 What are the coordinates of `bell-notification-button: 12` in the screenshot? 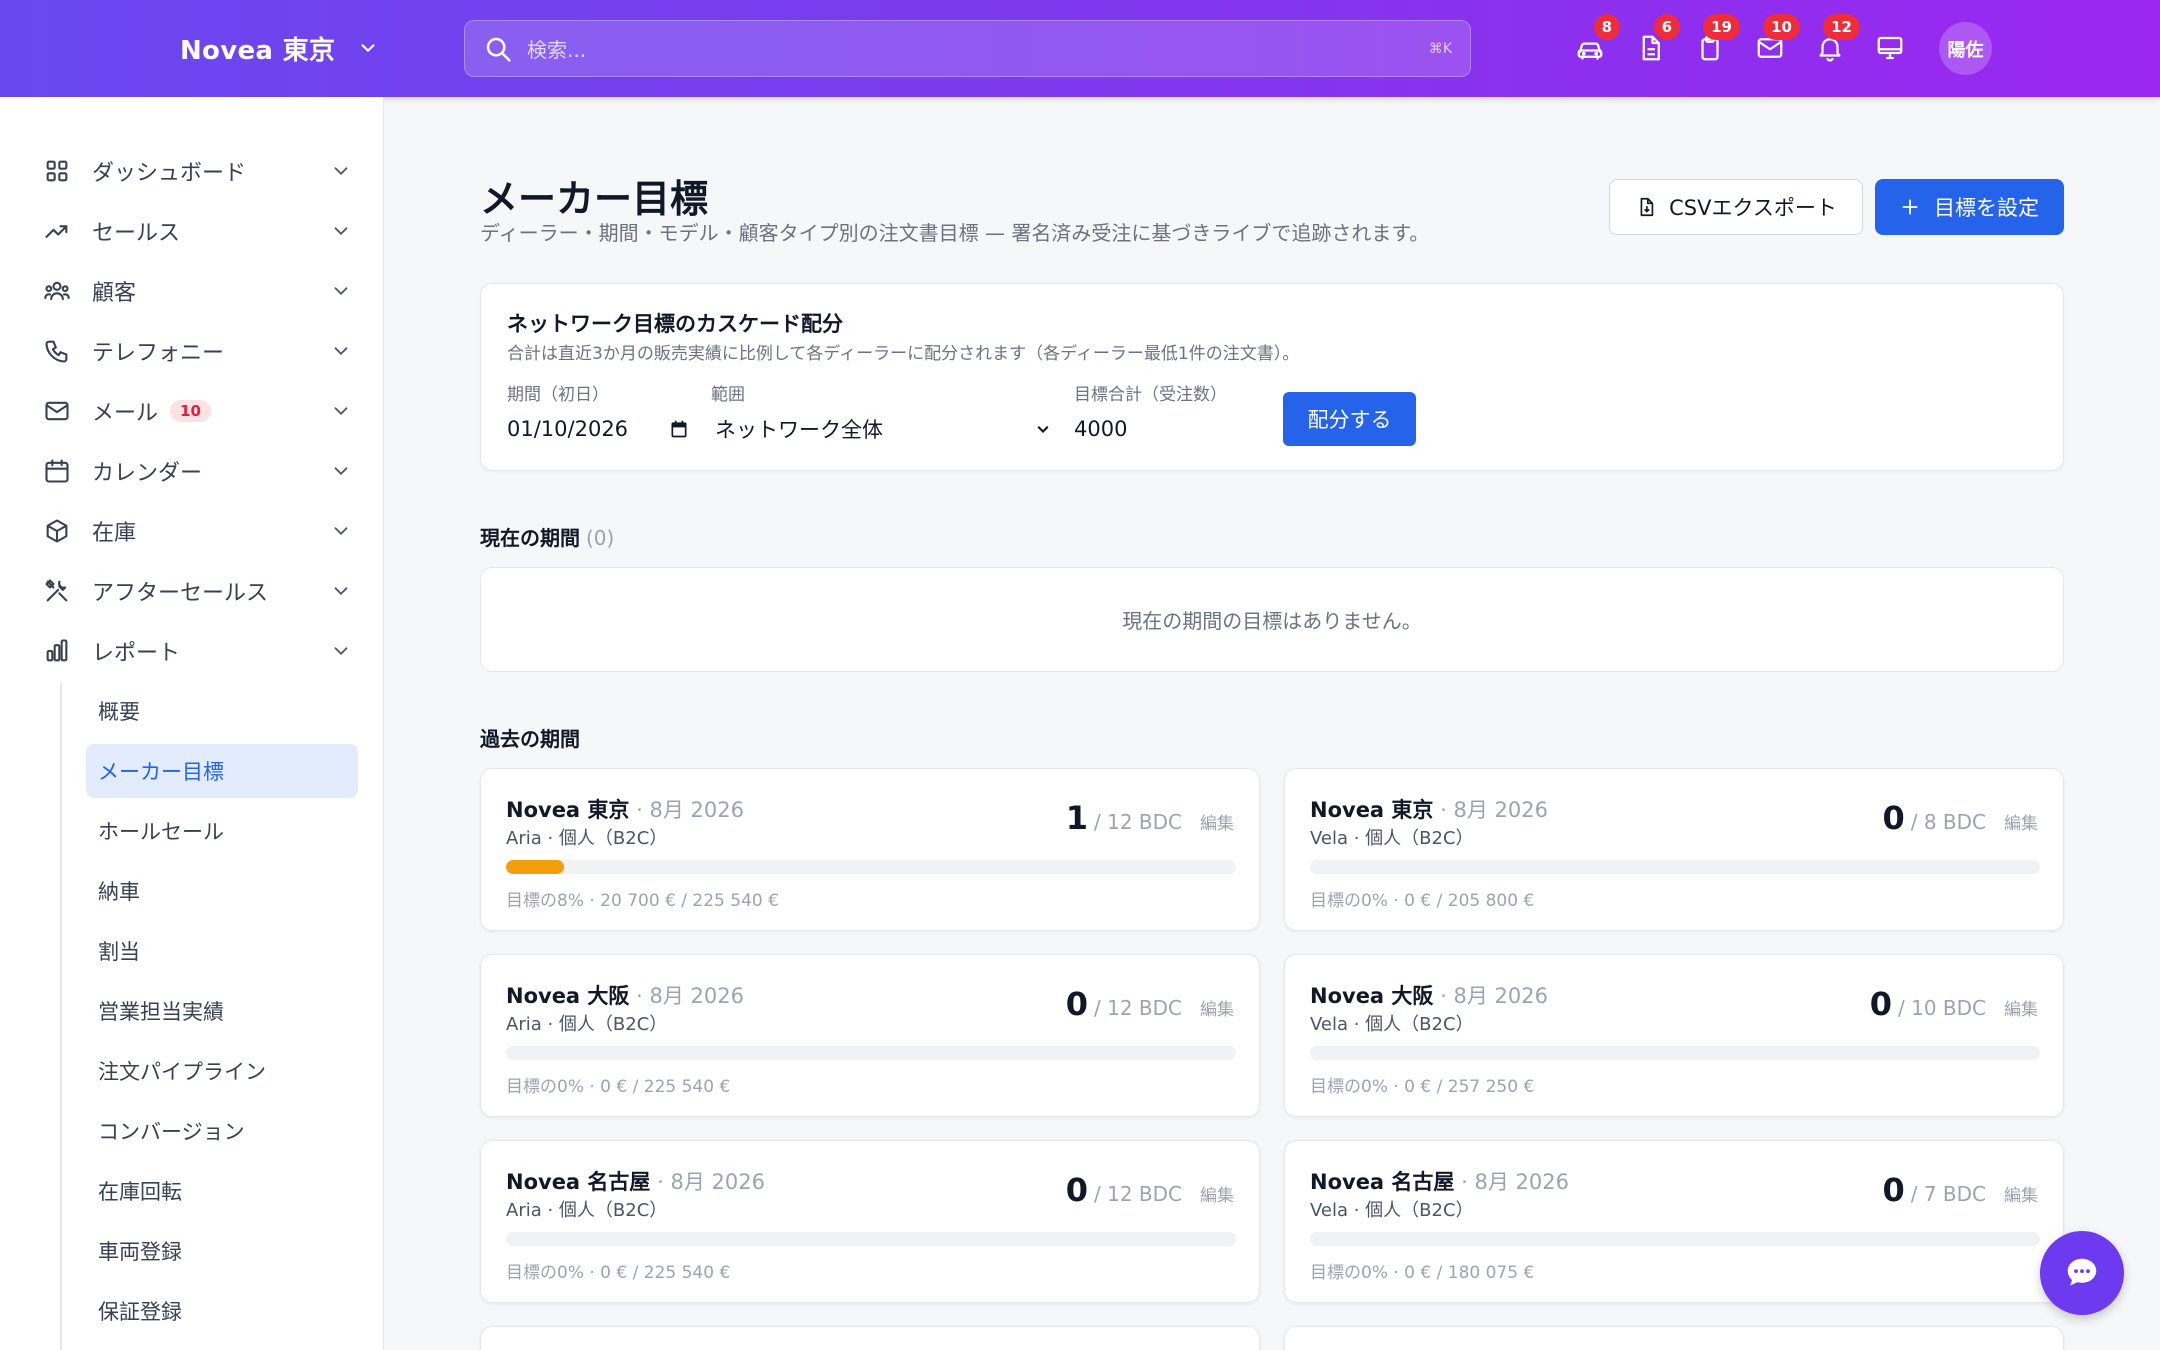 It's located at (1835, 41).